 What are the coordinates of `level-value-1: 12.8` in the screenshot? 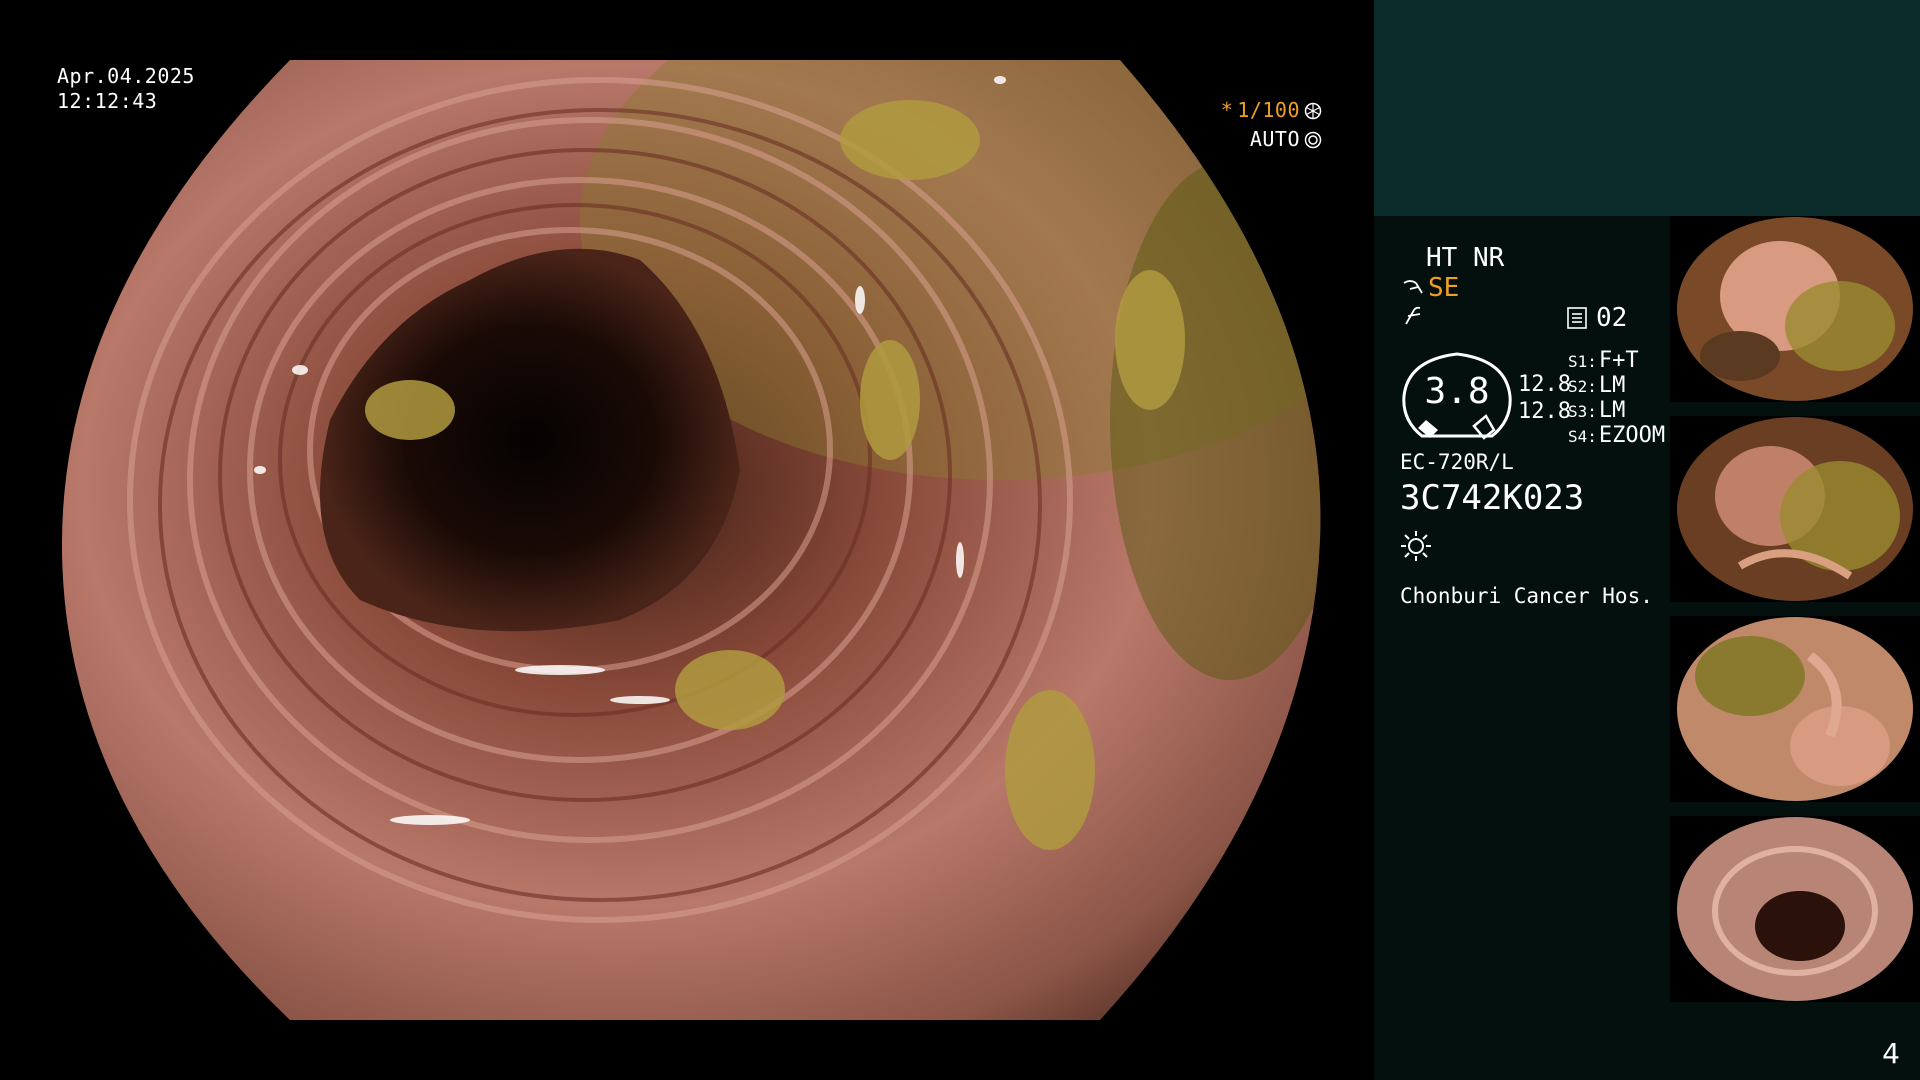 It's located at (1544, 384).